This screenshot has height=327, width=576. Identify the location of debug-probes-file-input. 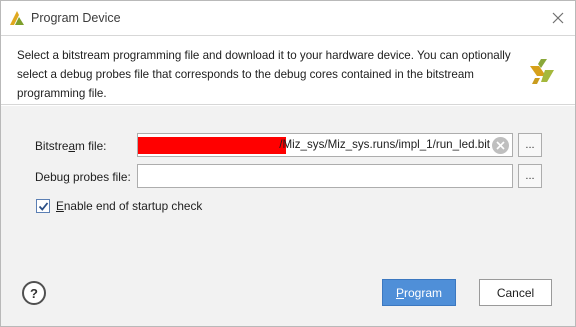
(325, 176).